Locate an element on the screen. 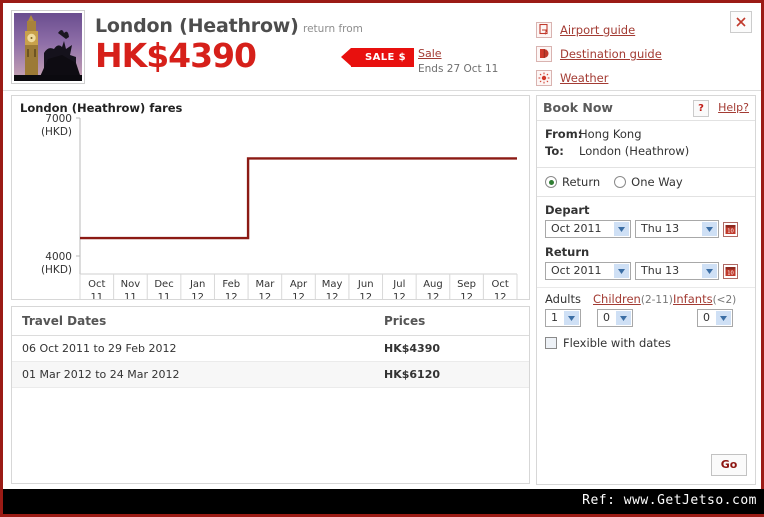 This screenshot has height=517, width=764. svg-text: Mar is located at coordinates (265, 284).